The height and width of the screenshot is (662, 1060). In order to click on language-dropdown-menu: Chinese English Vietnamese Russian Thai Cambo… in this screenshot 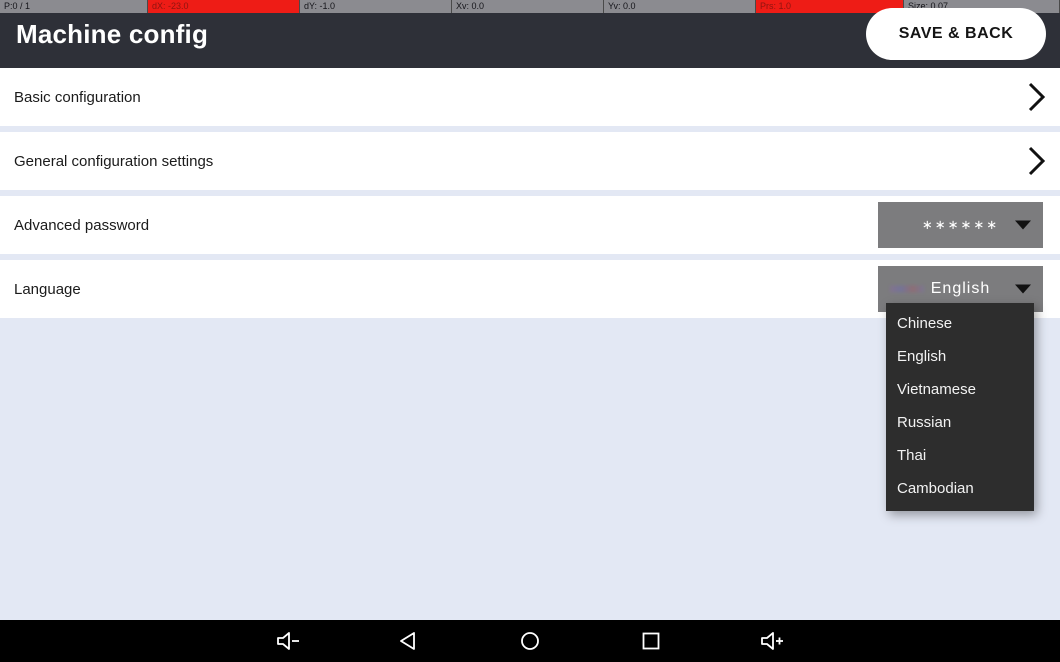, I will do `click(960, 407)`.